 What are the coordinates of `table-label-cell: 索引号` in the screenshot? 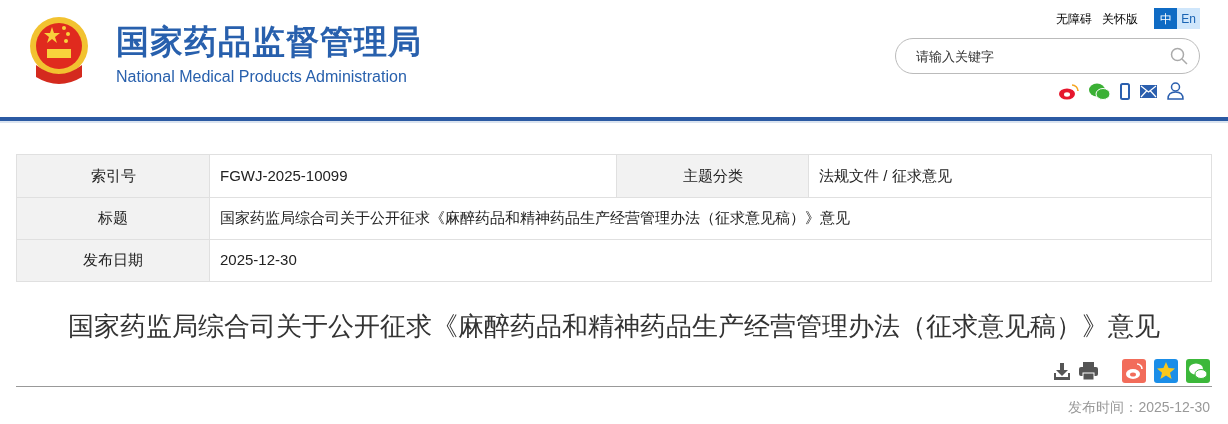 It's located at (113, 176).